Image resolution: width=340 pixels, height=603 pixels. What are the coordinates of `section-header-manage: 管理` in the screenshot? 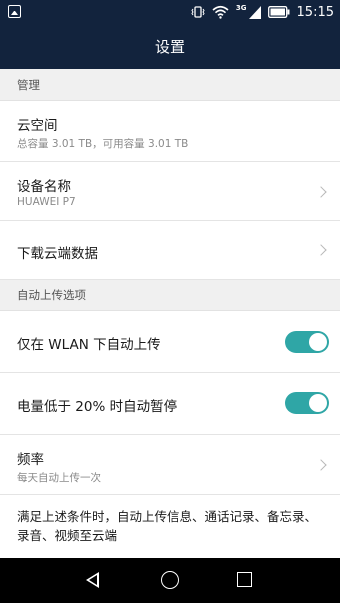 It's located at (170, 85).